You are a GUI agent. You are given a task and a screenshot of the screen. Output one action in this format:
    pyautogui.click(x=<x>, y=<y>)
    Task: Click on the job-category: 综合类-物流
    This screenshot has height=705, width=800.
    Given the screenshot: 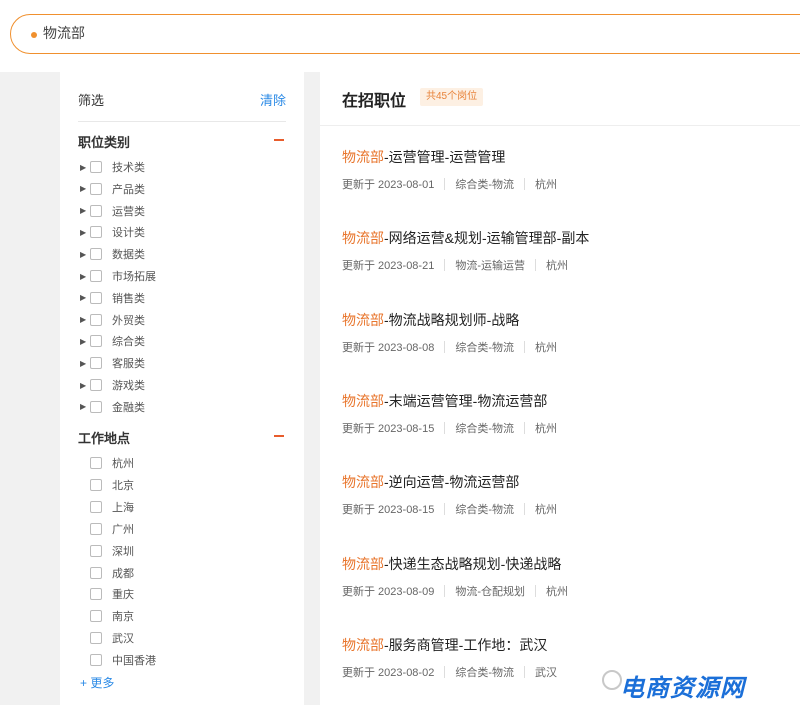 What is the action you would take?
    pyautogui.click(x=484, y=347)
    